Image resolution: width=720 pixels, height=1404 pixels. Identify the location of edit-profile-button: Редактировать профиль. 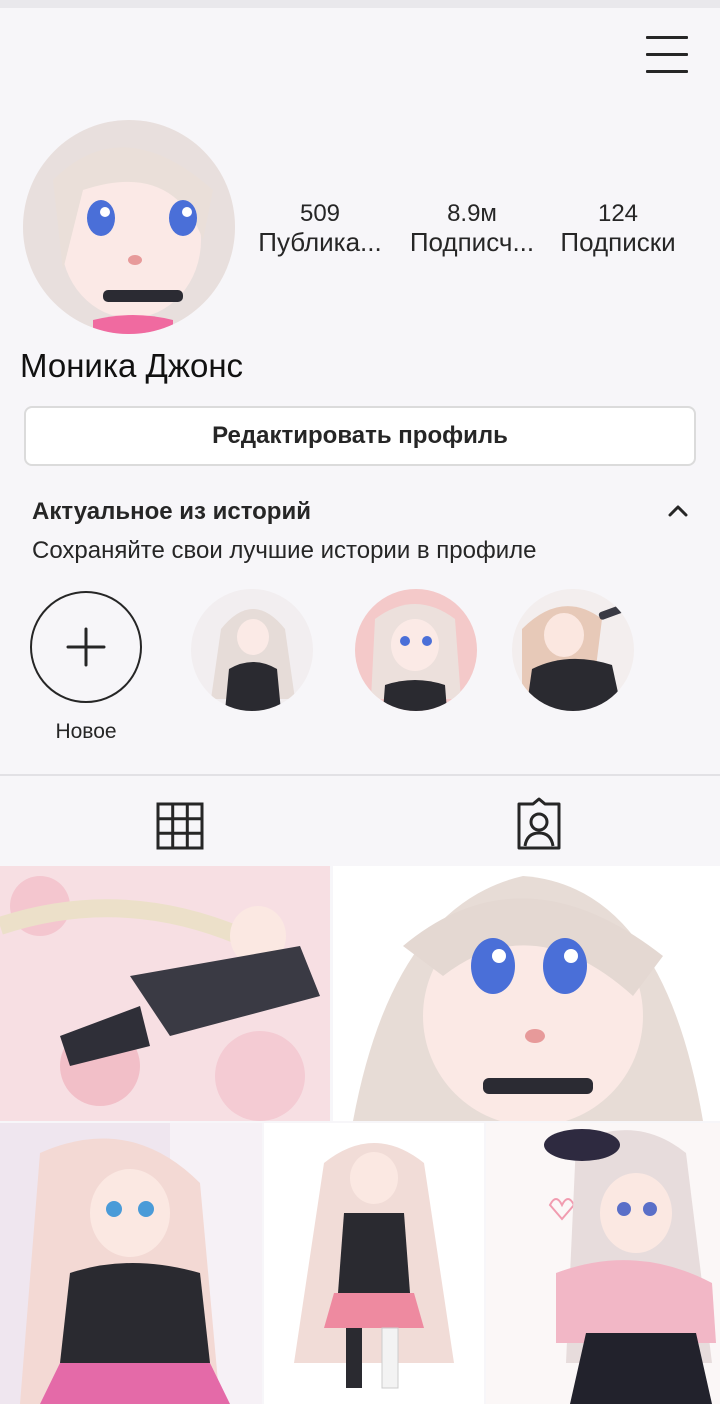
(360, 436).